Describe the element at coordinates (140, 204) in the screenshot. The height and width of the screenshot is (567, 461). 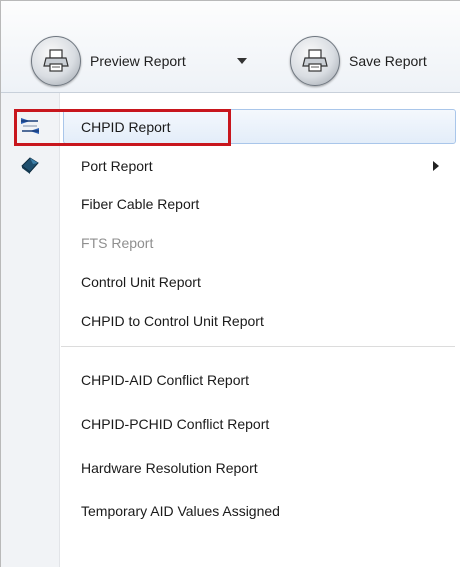
I see `menu-item-label: Fiber Cable Report` at that location.